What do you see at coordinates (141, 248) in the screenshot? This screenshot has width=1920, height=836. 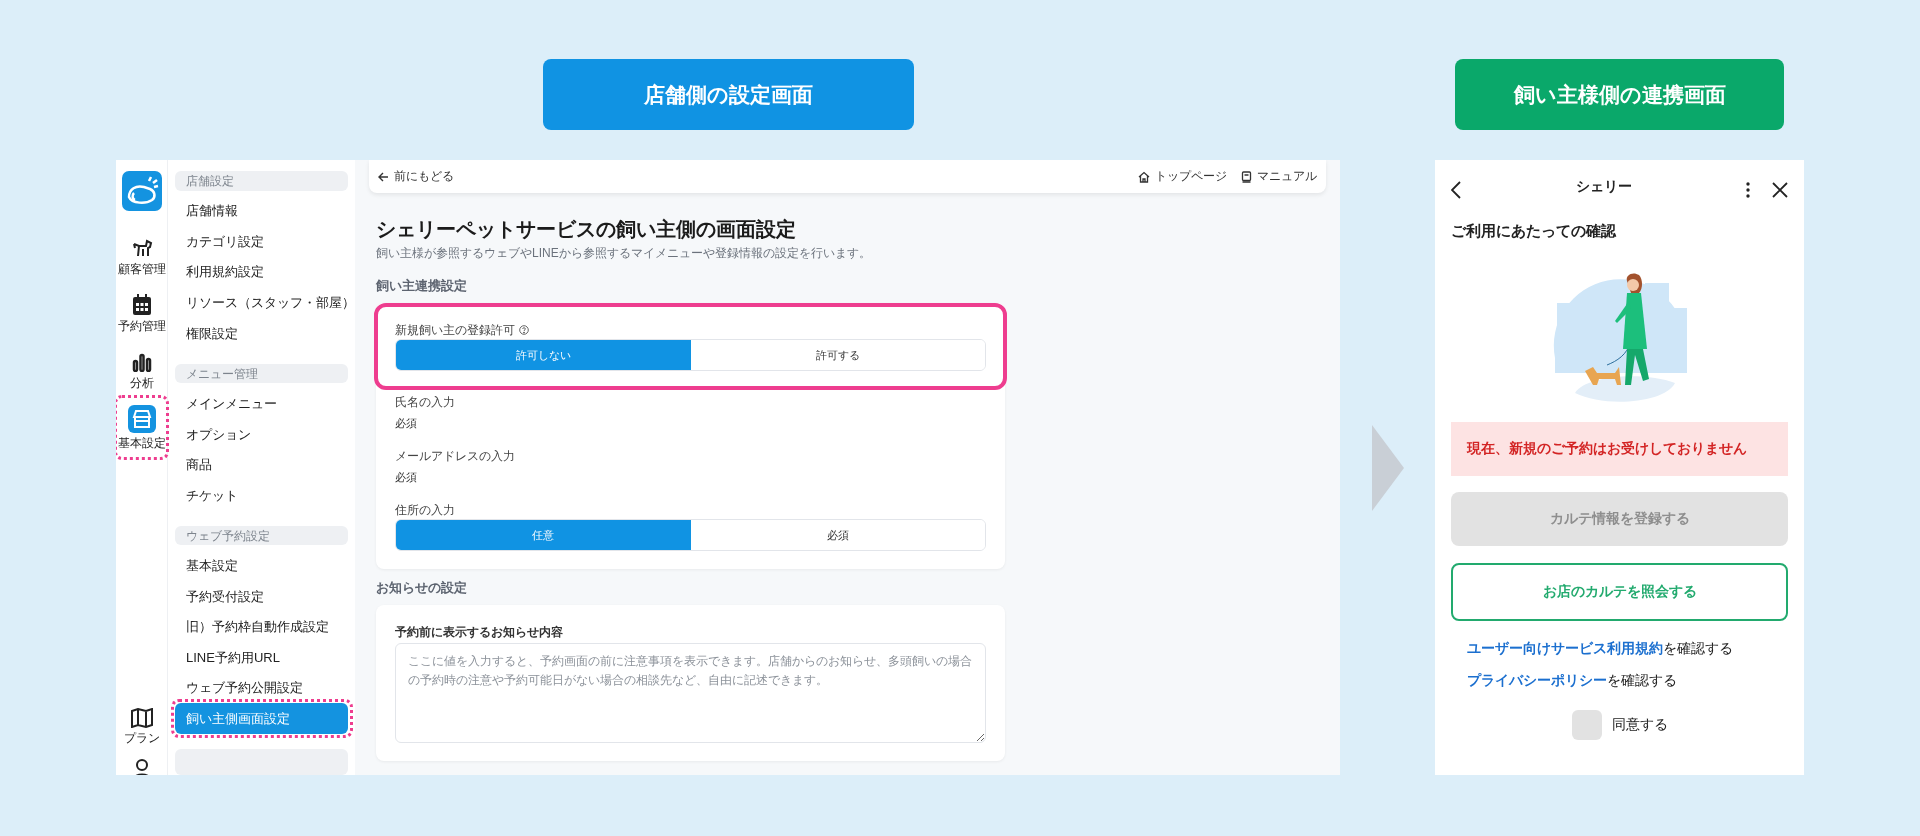 I see `dog-icon` at bounding box center [141, 248].